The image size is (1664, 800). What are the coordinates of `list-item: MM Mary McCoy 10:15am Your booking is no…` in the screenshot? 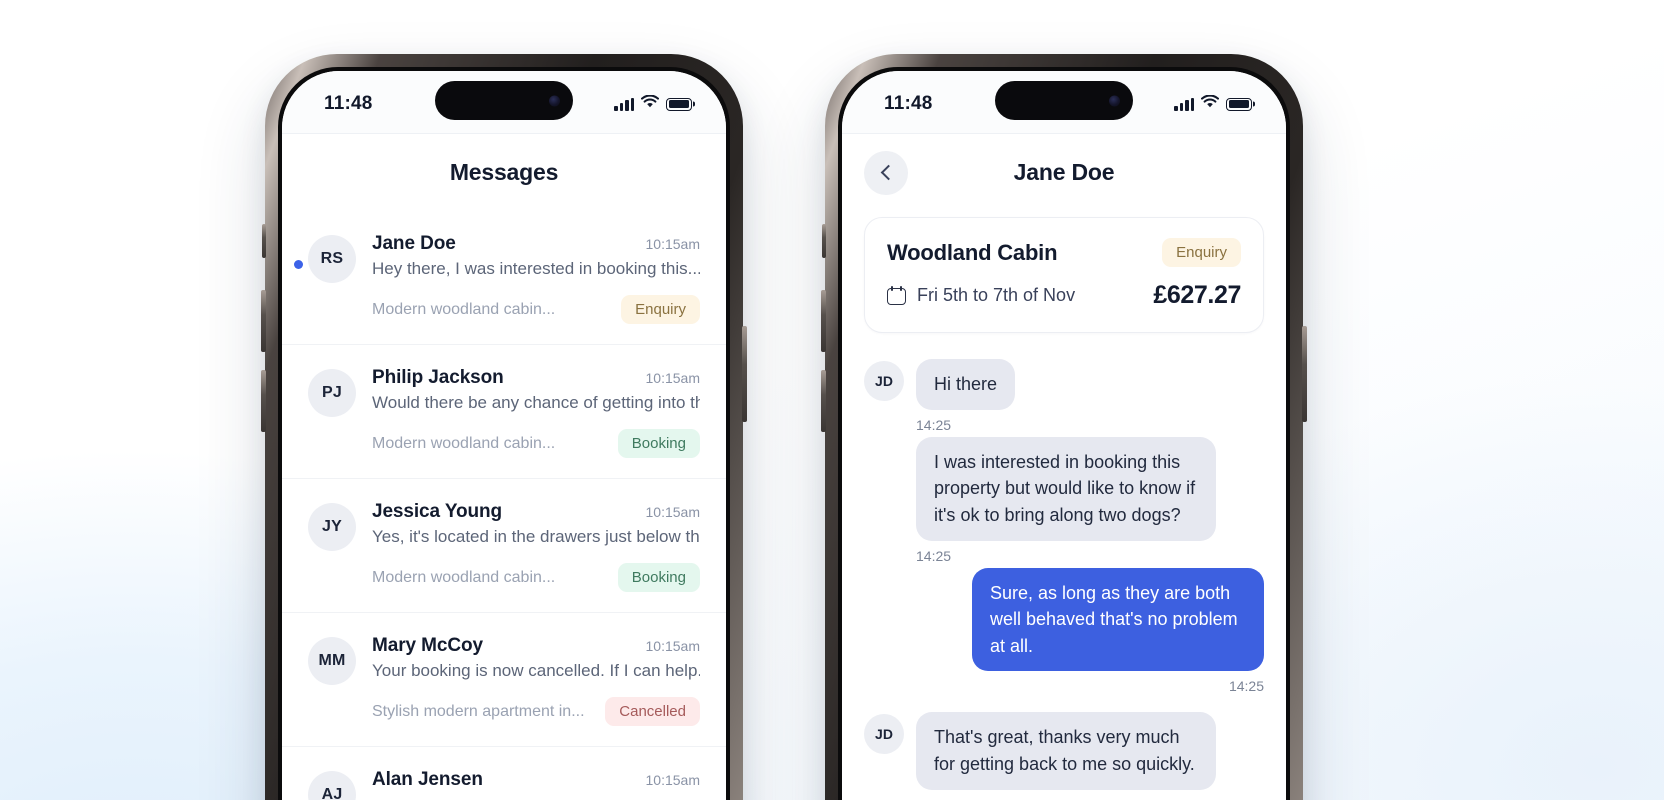 It's located at (504, 680).